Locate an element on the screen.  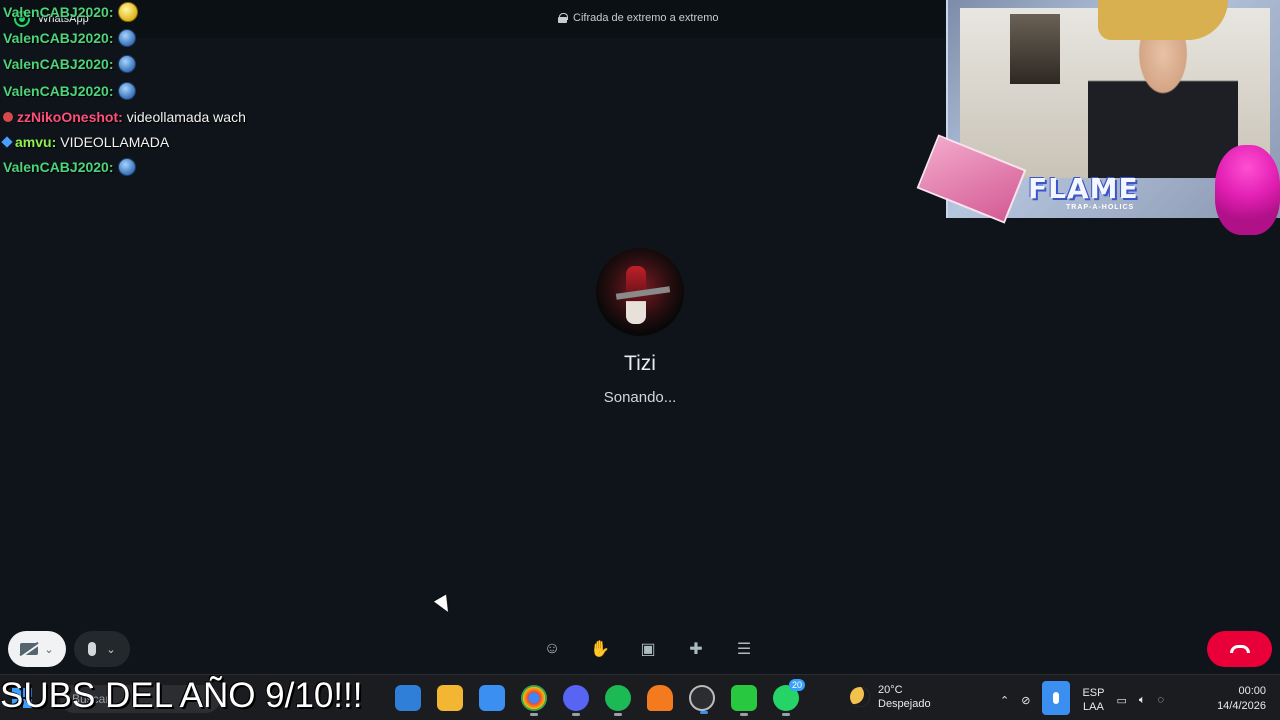
wall-poster is located at coordinates (1035, 49).